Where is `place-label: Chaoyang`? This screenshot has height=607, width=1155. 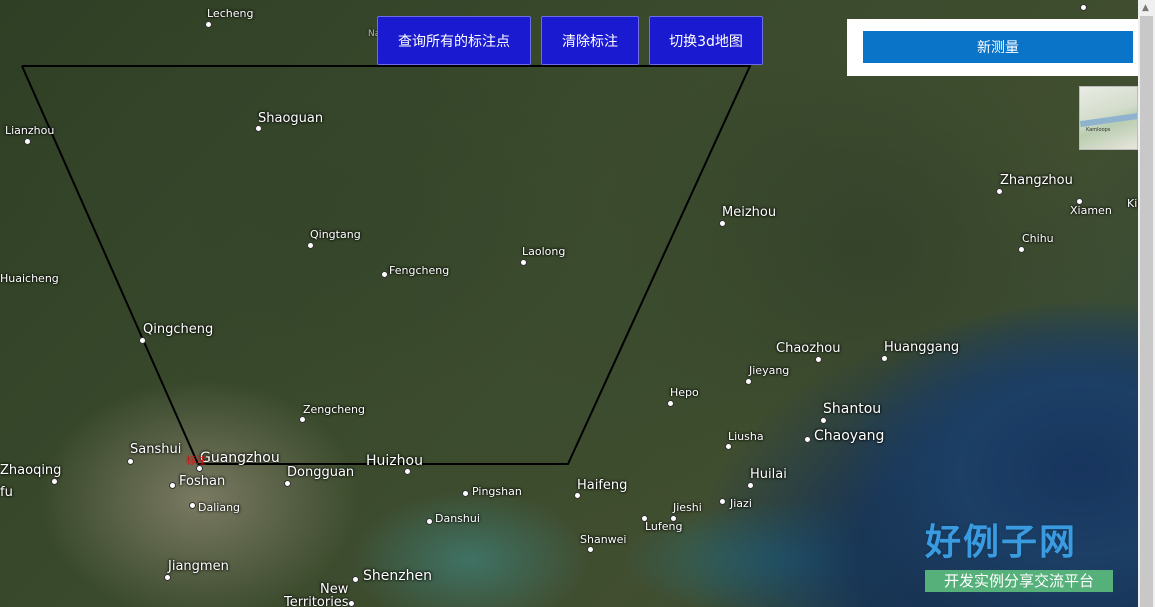
place-label: Chaoyang is located at coordinates (849, 436).